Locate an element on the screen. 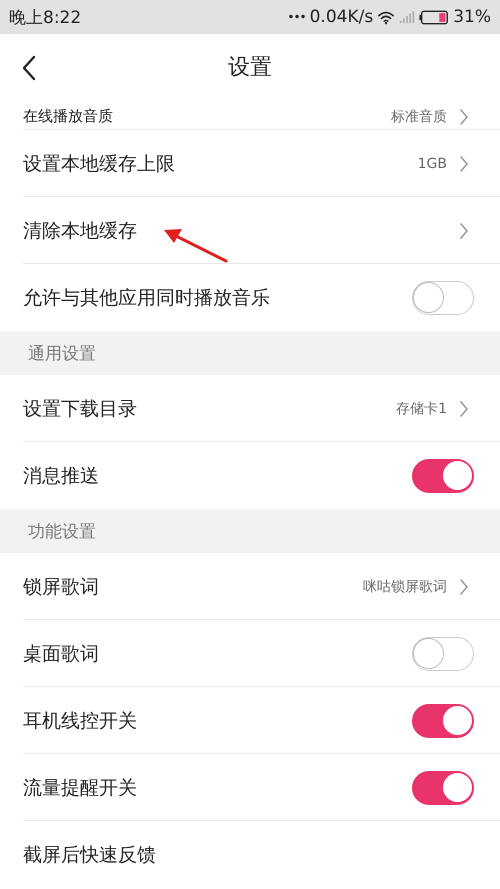 The width and height of the screenshot is (500, 889). settings-row: 锁屏歌词 咪咕锁屏歌词 is located at coordinates (250, 586).